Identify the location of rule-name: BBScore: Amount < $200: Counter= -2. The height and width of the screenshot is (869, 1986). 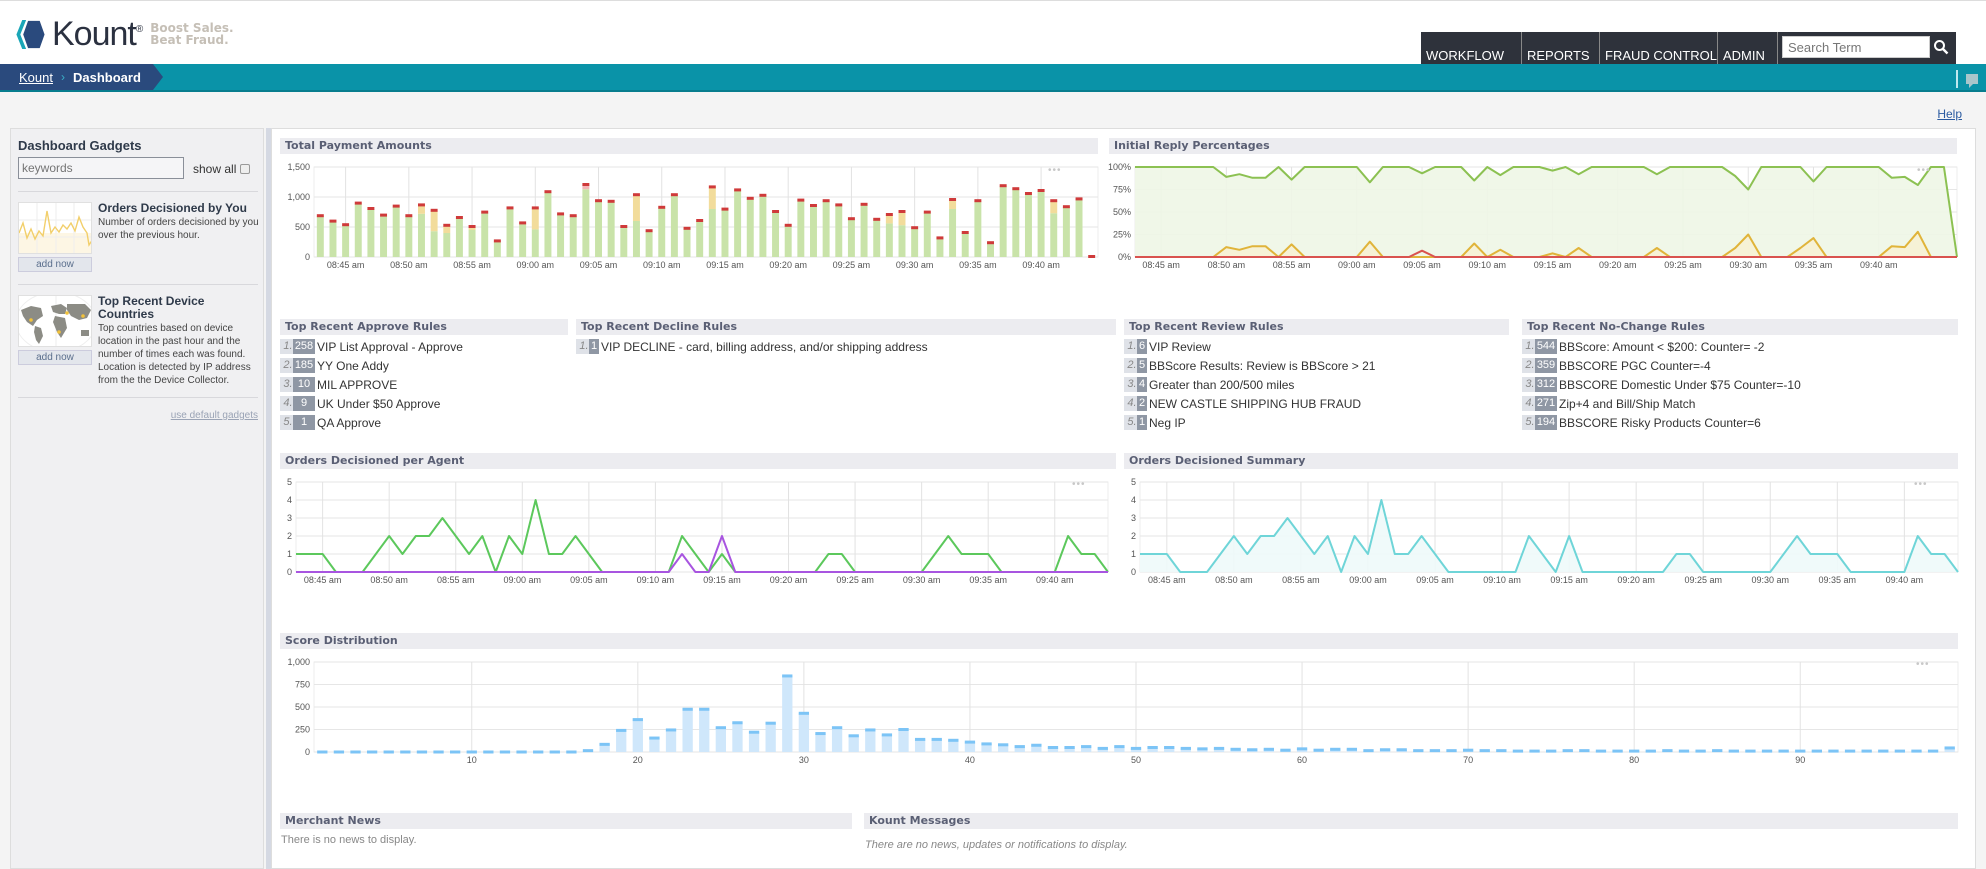
(1661, 347).